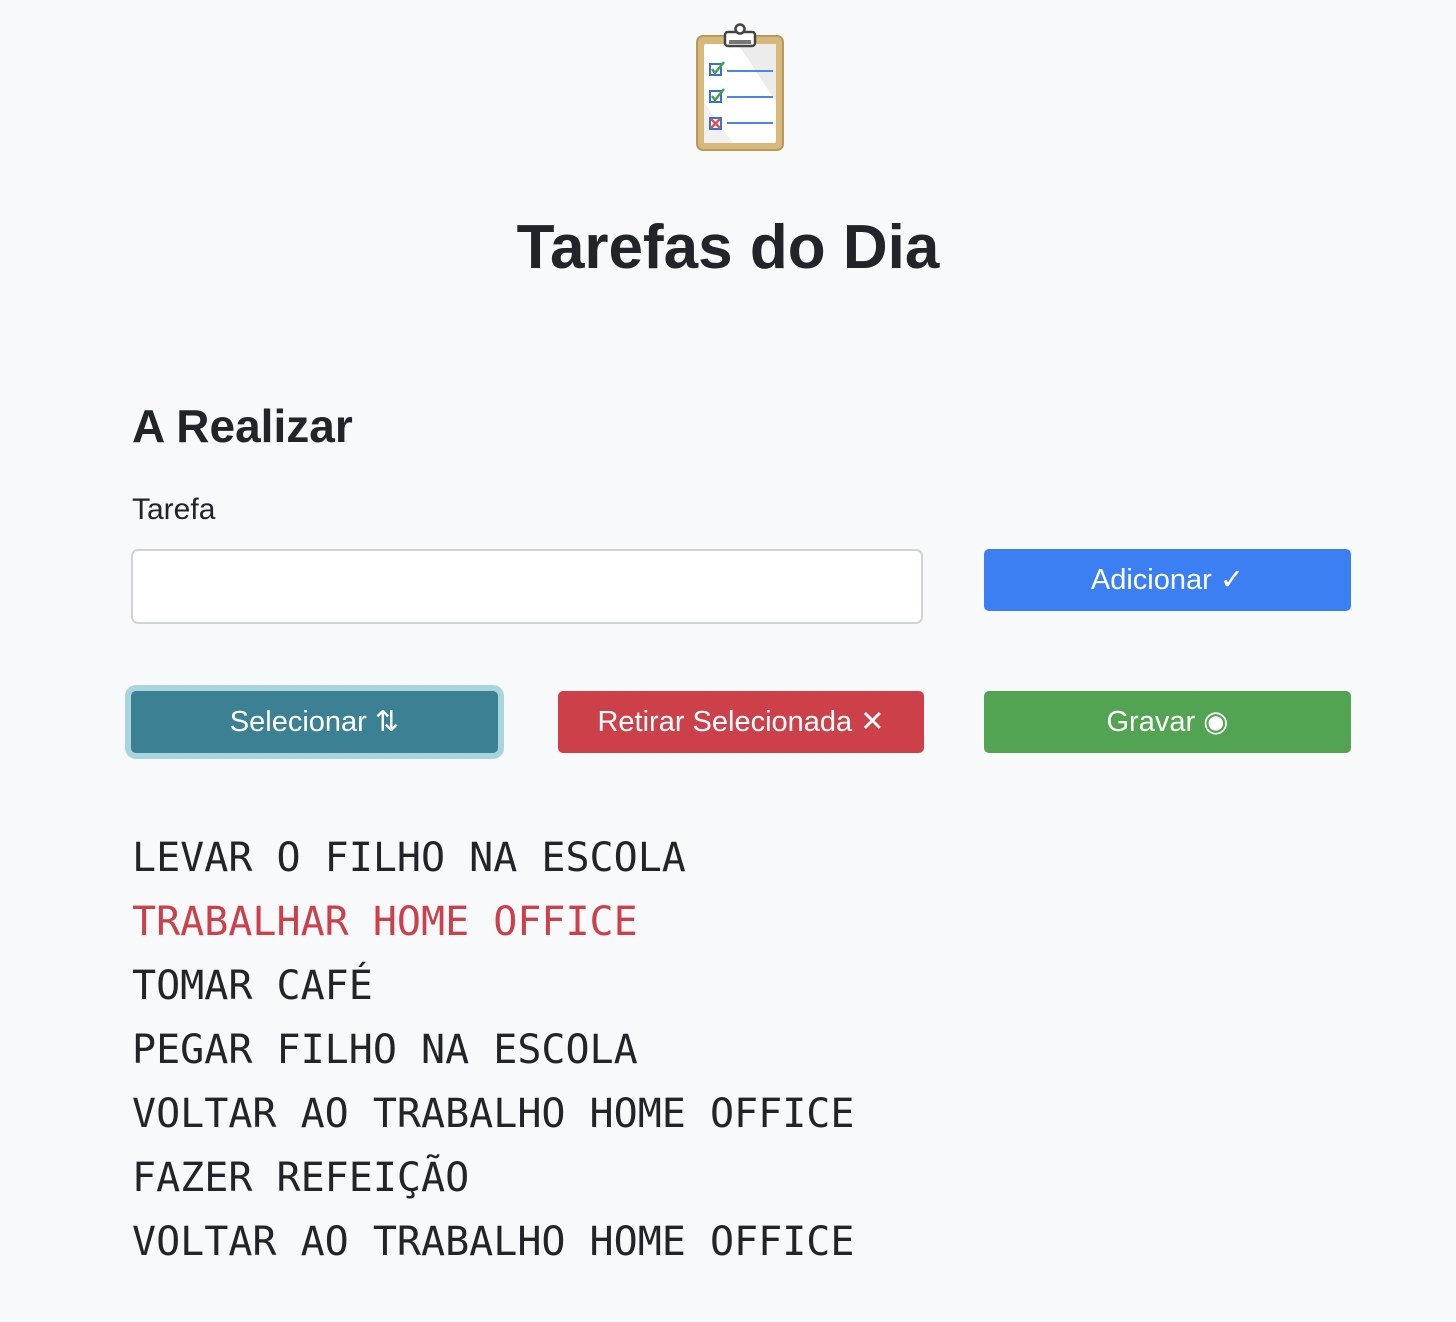 This screenshot has height=1322, width=1456. I want to click on task-field-label: Tarefa, so click(174, 509).